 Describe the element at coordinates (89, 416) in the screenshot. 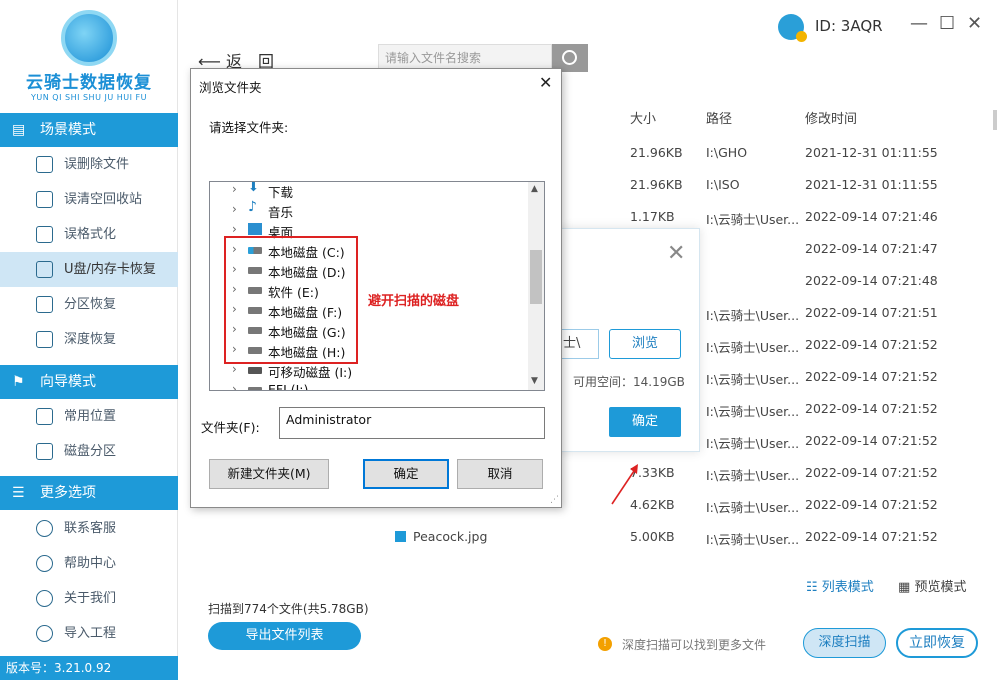

I see `sidebar-item-common-locations: 常用位置` at that location.